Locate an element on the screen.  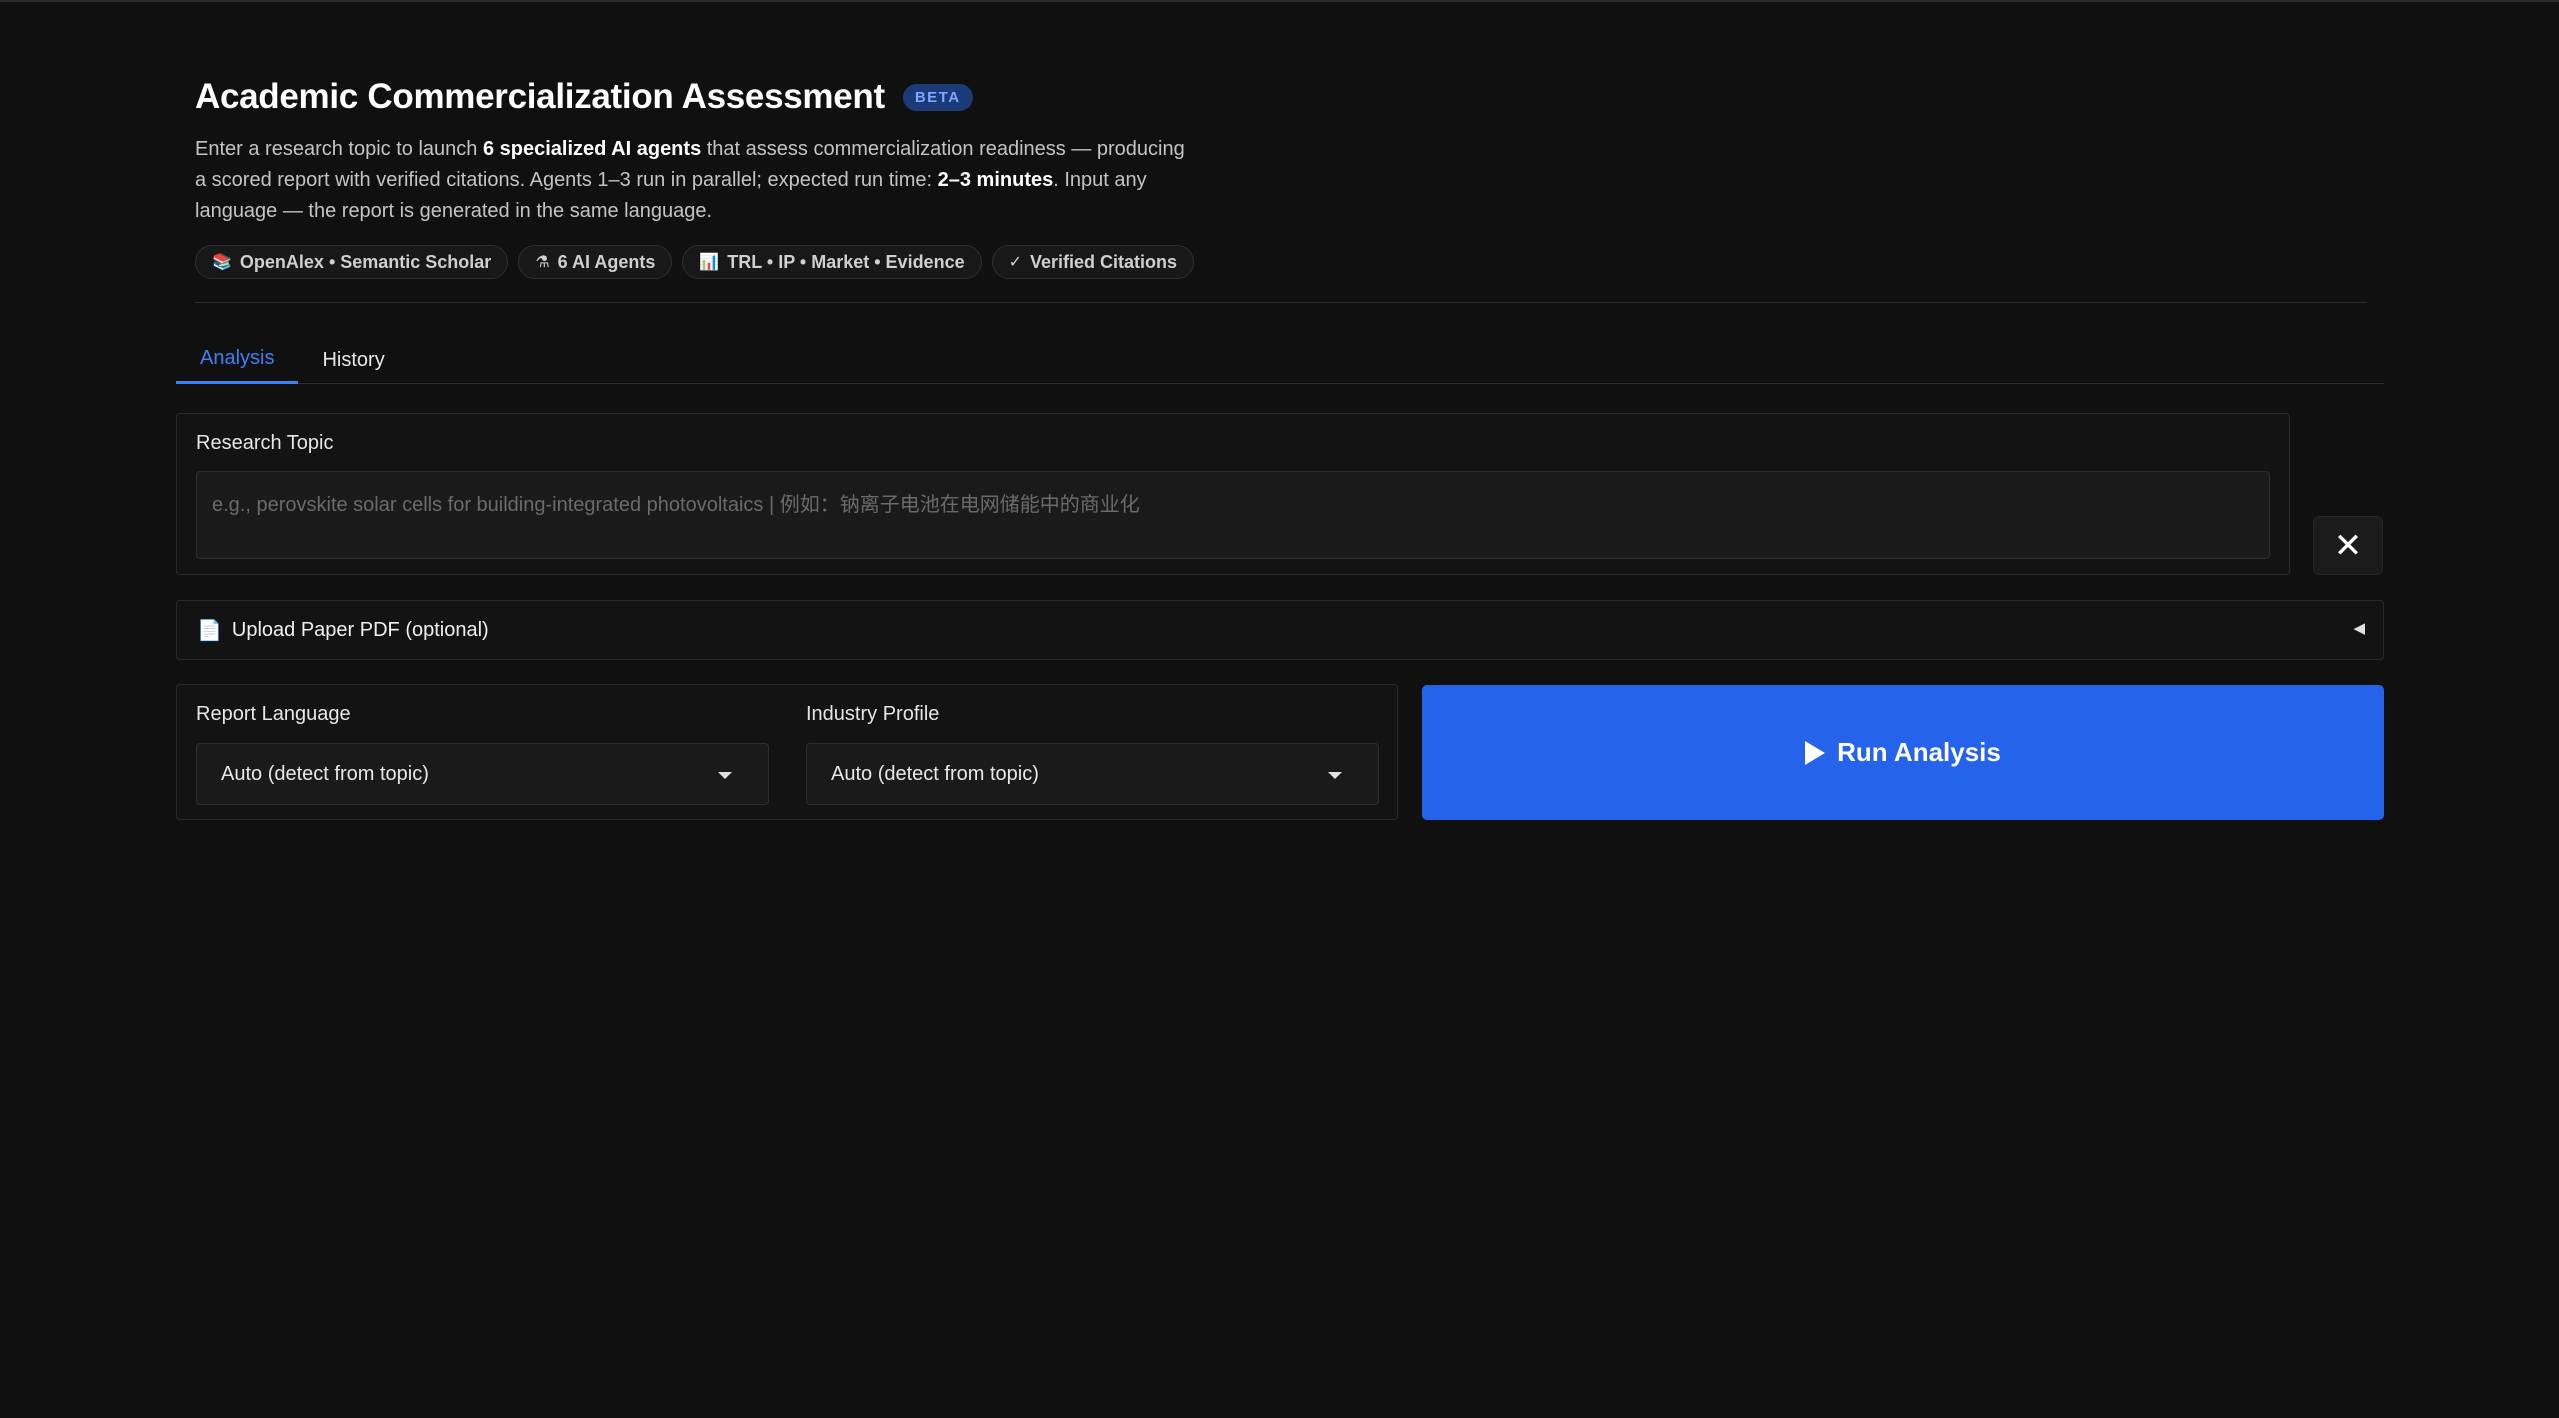
flask-icon: ⚗ is located at coordinates (542, 262).